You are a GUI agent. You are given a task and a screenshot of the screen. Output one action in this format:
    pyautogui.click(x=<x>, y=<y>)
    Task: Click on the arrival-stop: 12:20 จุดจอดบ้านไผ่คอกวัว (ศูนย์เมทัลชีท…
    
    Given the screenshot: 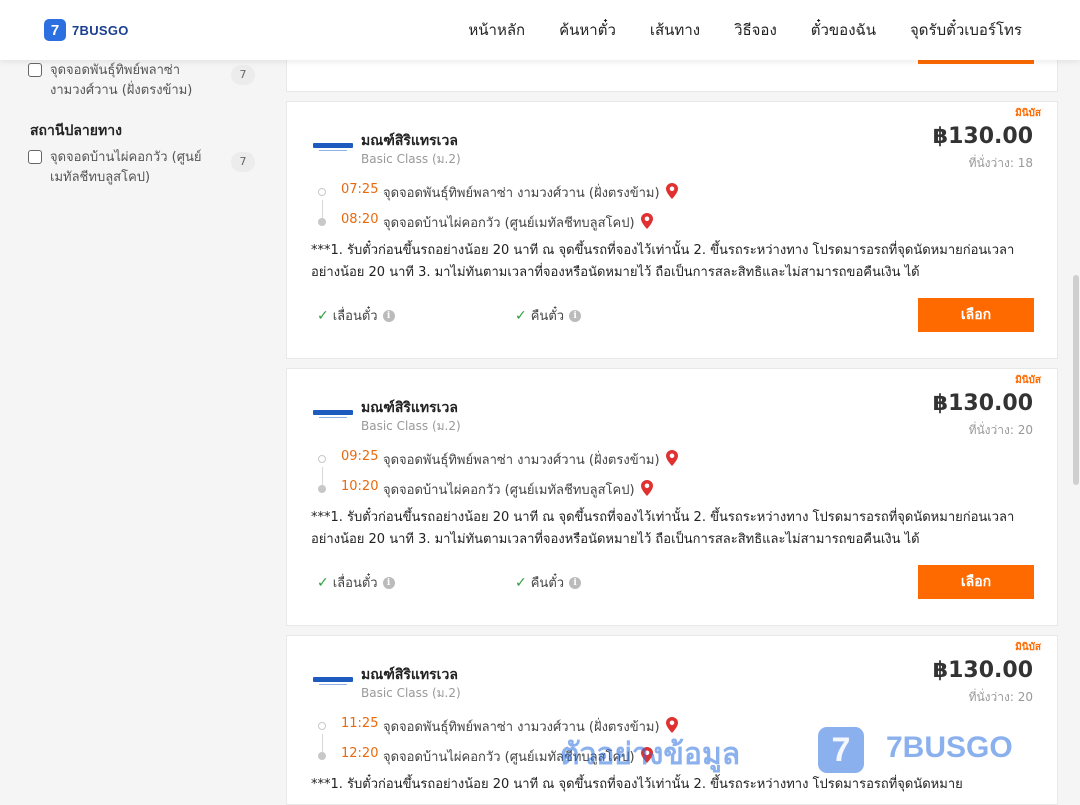 What is the action you would take?
    pyautogui.click(x=611, y=756)
    